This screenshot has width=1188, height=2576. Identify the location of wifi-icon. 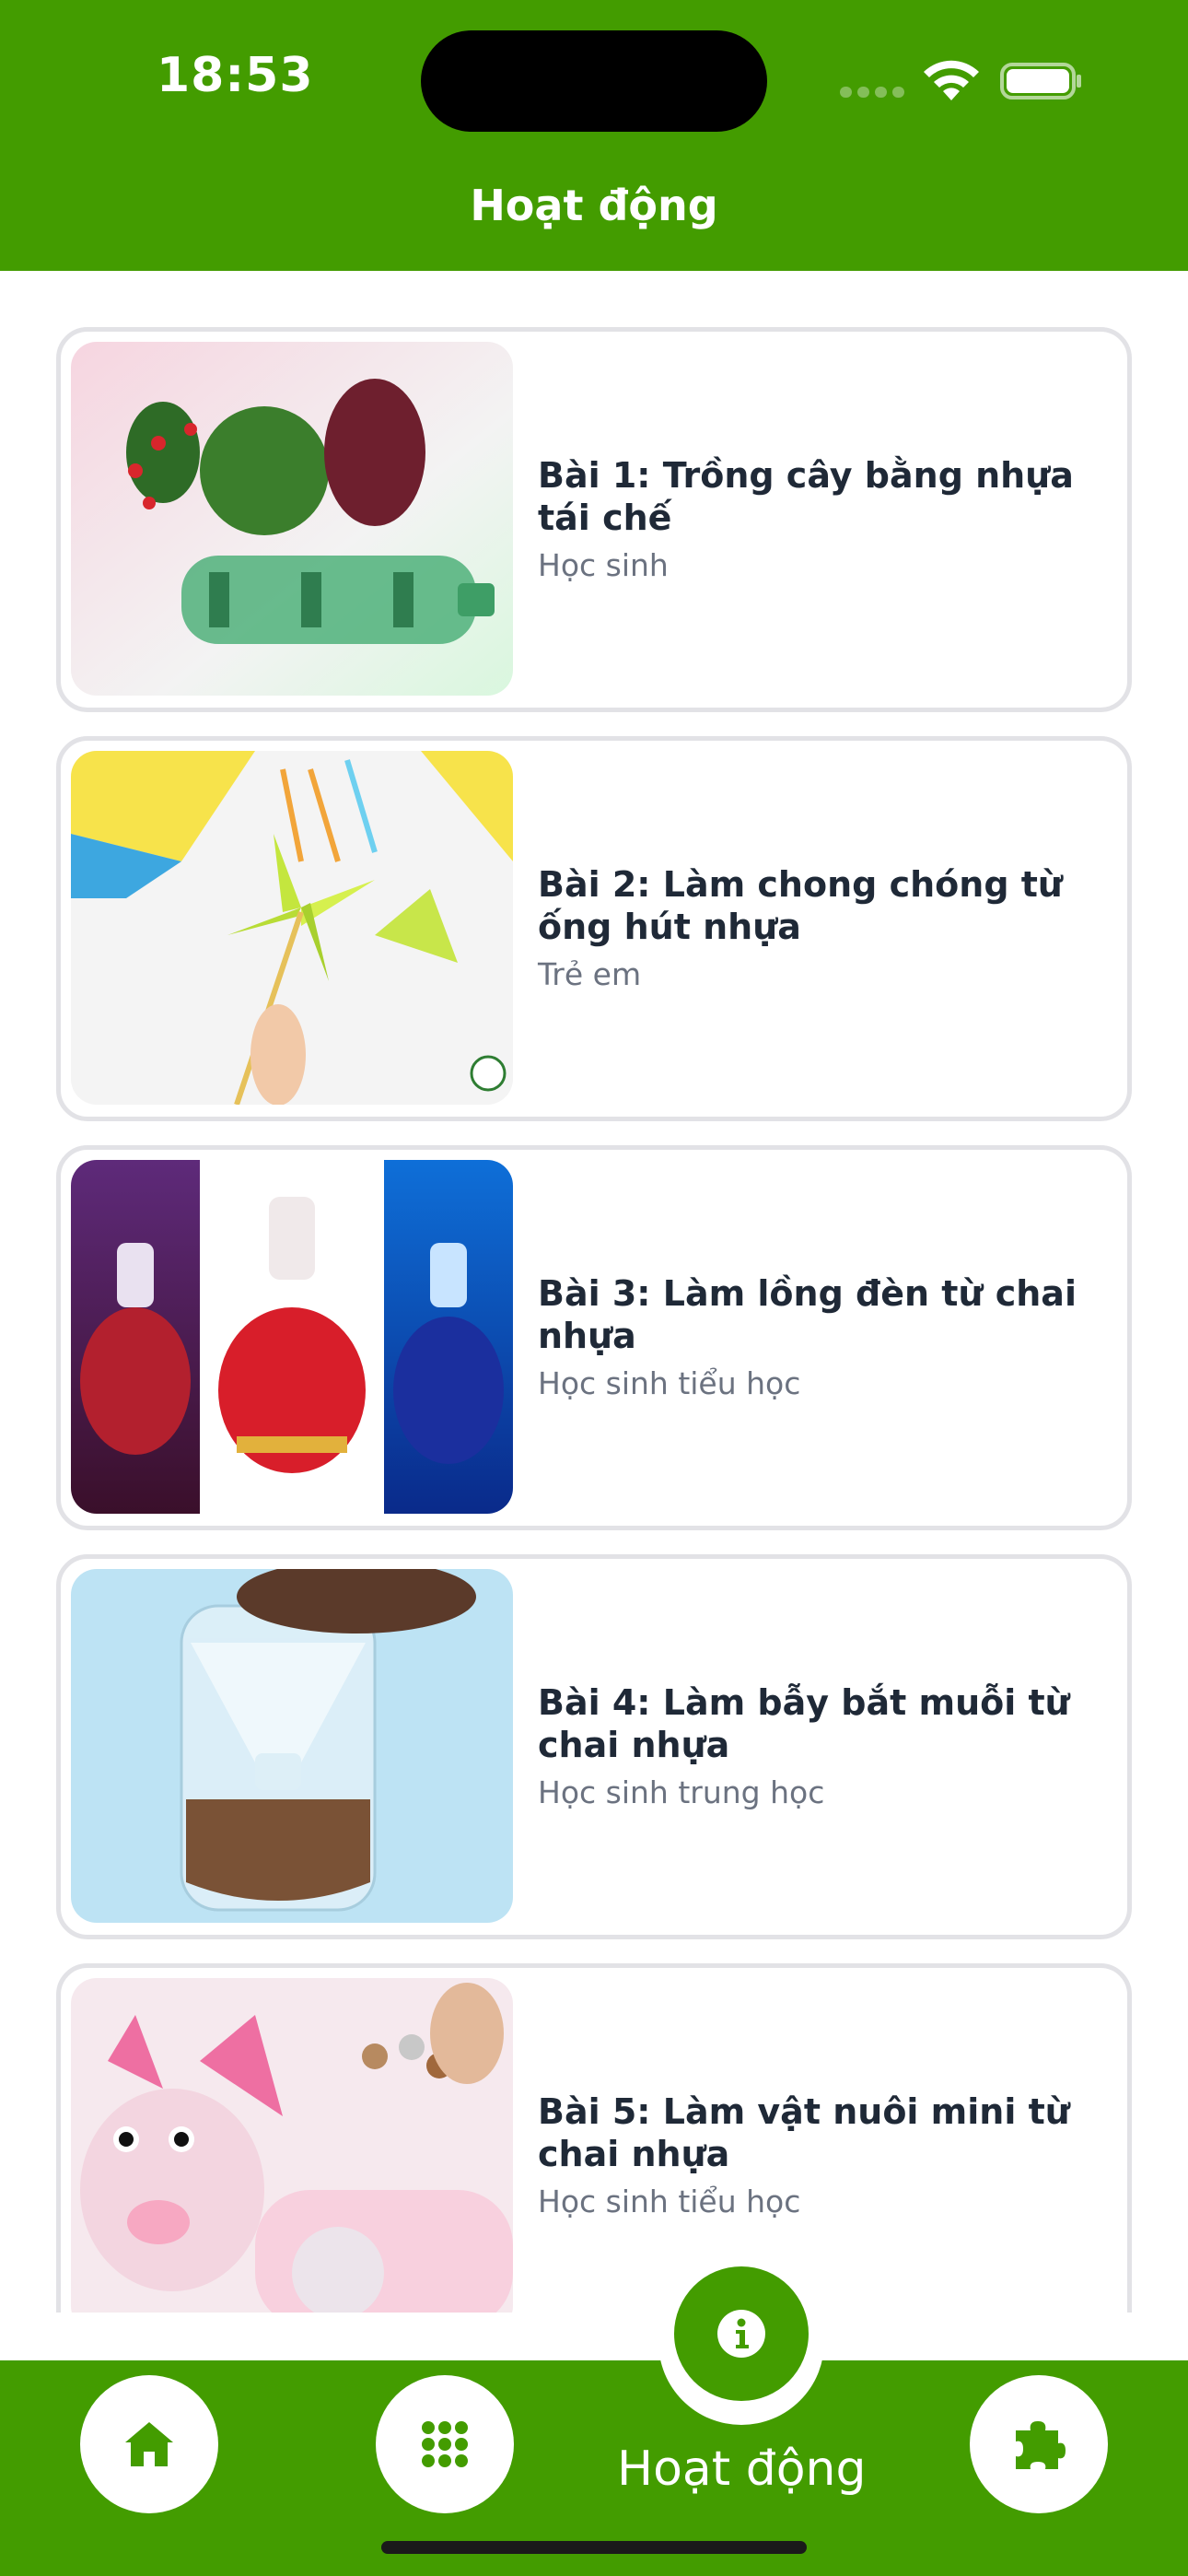
(951, 80).